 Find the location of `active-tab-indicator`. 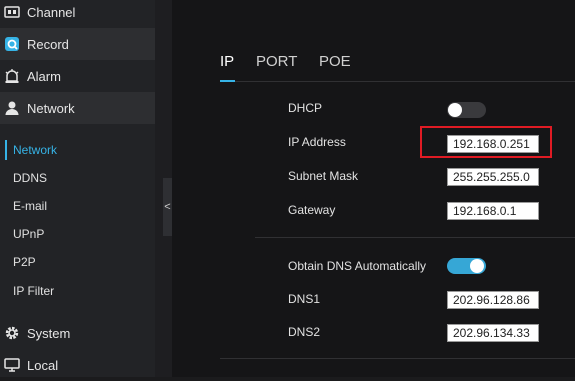

active-tab-indicator is located at coordinates (227, 81).